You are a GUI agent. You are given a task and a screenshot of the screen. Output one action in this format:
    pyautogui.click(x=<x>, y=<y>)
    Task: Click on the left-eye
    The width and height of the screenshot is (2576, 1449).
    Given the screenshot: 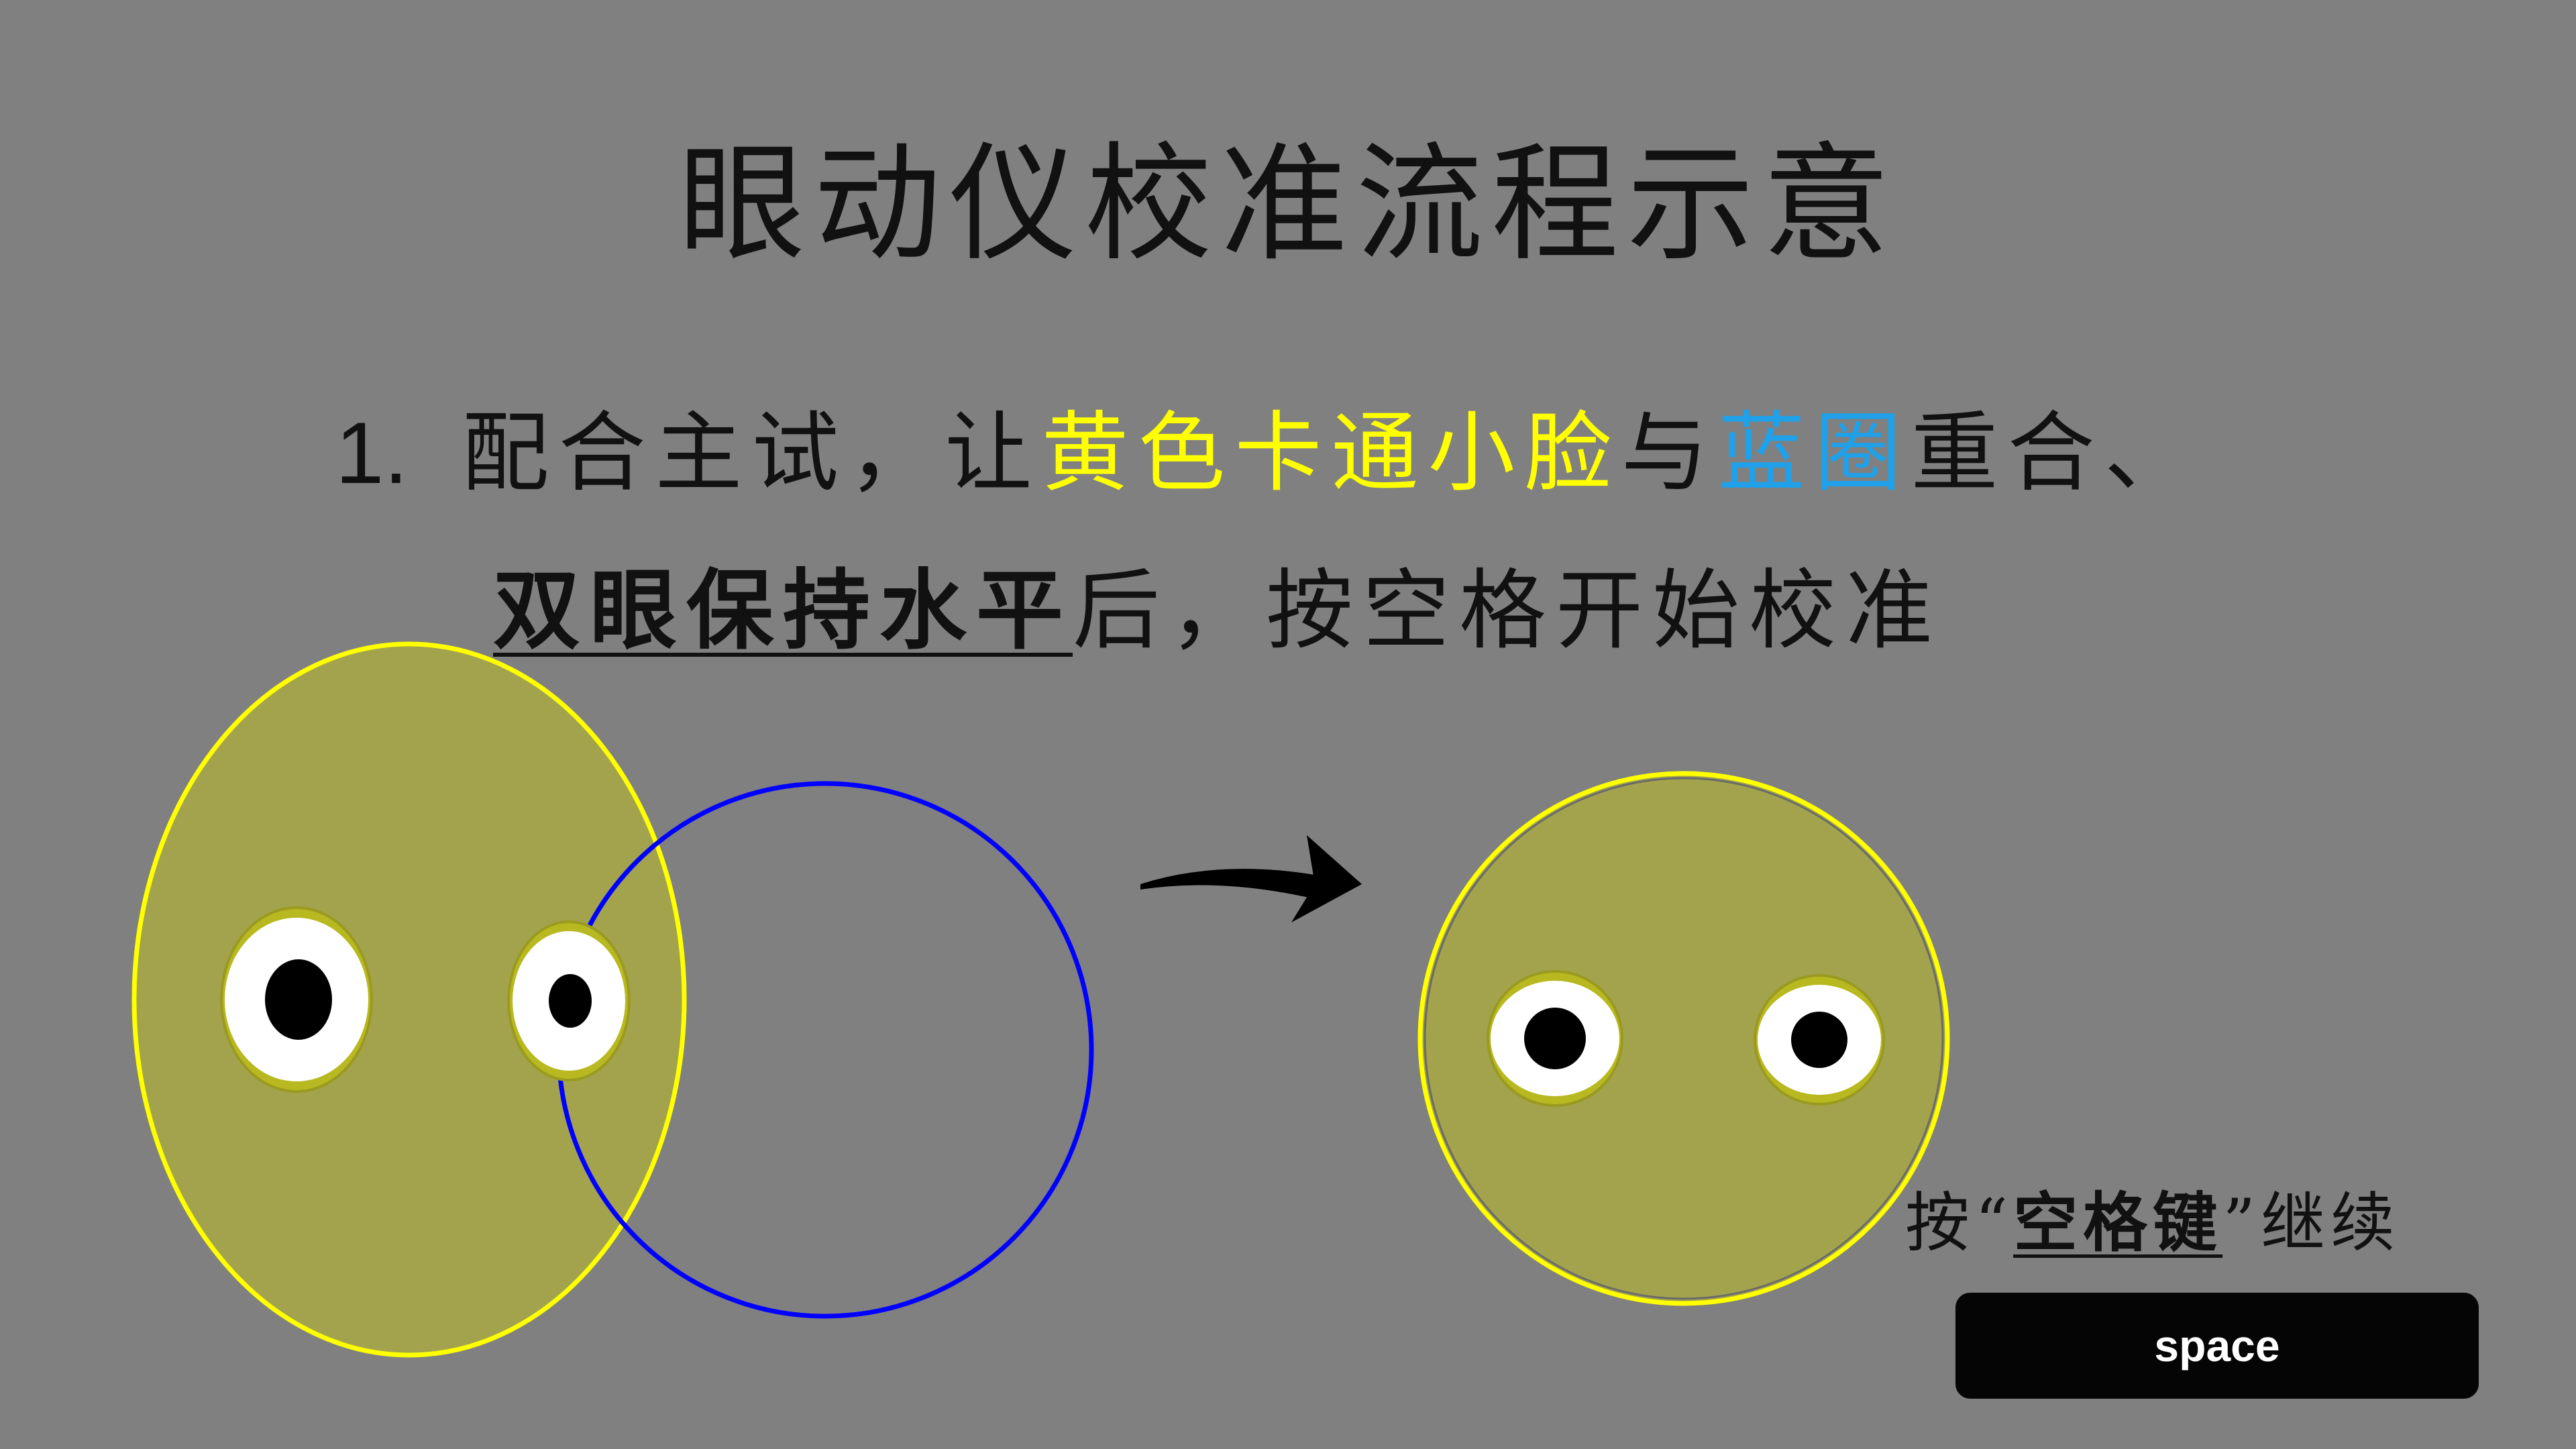 What is the action you would take?
    pyautogui.click(x=296, y=999)
    